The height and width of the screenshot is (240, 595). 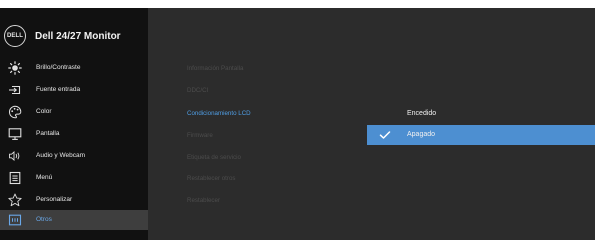 I want to click on nav-item-fuente-entrada: Fuente entrada, so click(x=74, y=90).